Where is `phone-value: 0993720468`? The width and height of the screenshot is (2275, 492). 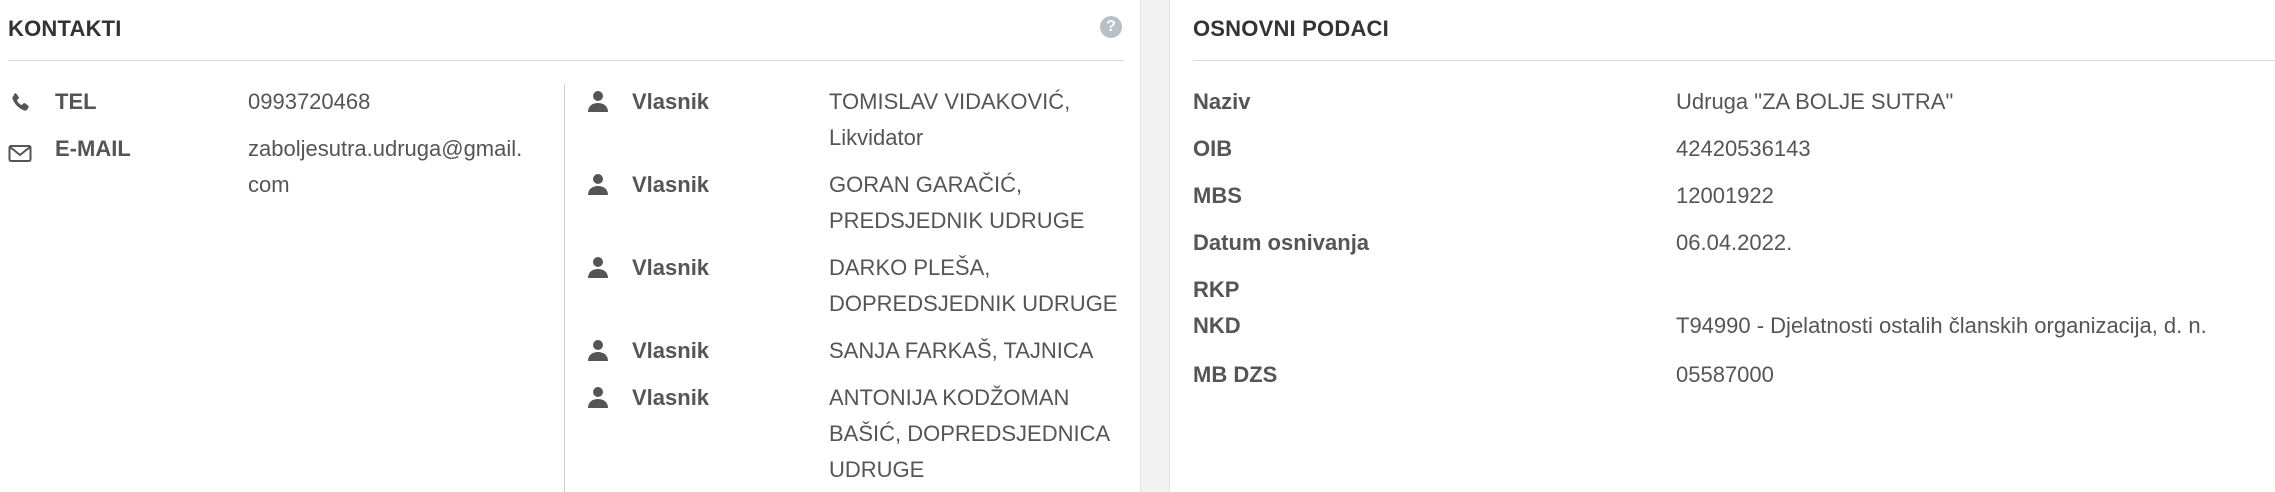
phone-value: 0993720468 is located at coordinates (309, 102).